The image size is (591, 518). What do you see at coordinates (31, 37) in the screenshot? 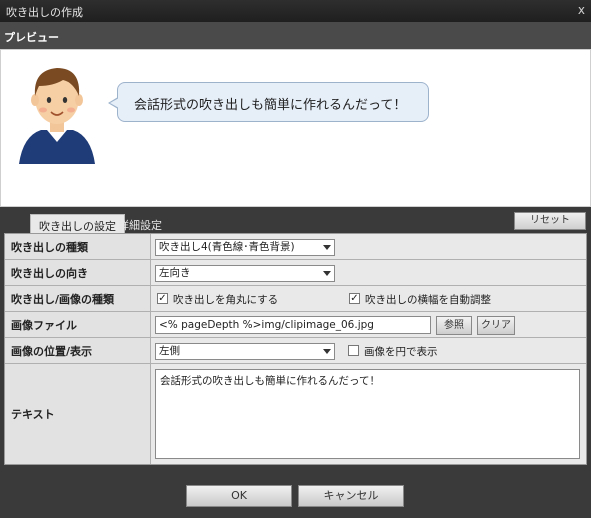
I see `preview-heading: プレビュー` at bounding box center [31, 37].